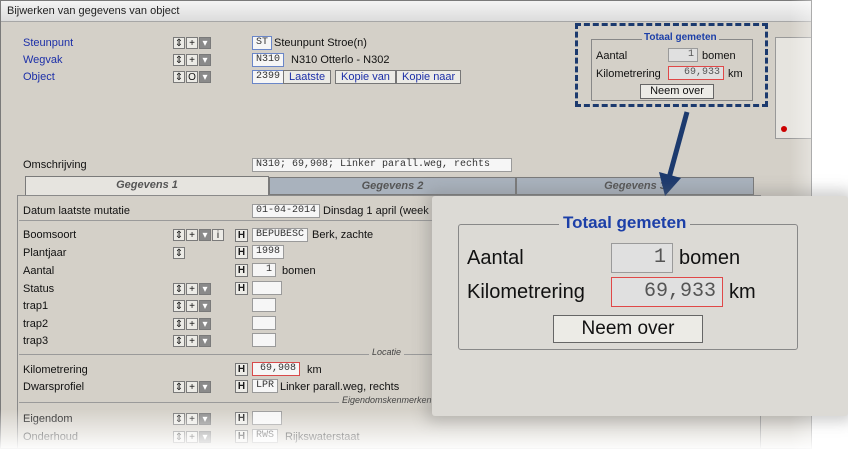 The height and width of the screenshot is (449, 848). I want to click on steunpunt-controls: ⇕ + ▾, so click(192, 43).